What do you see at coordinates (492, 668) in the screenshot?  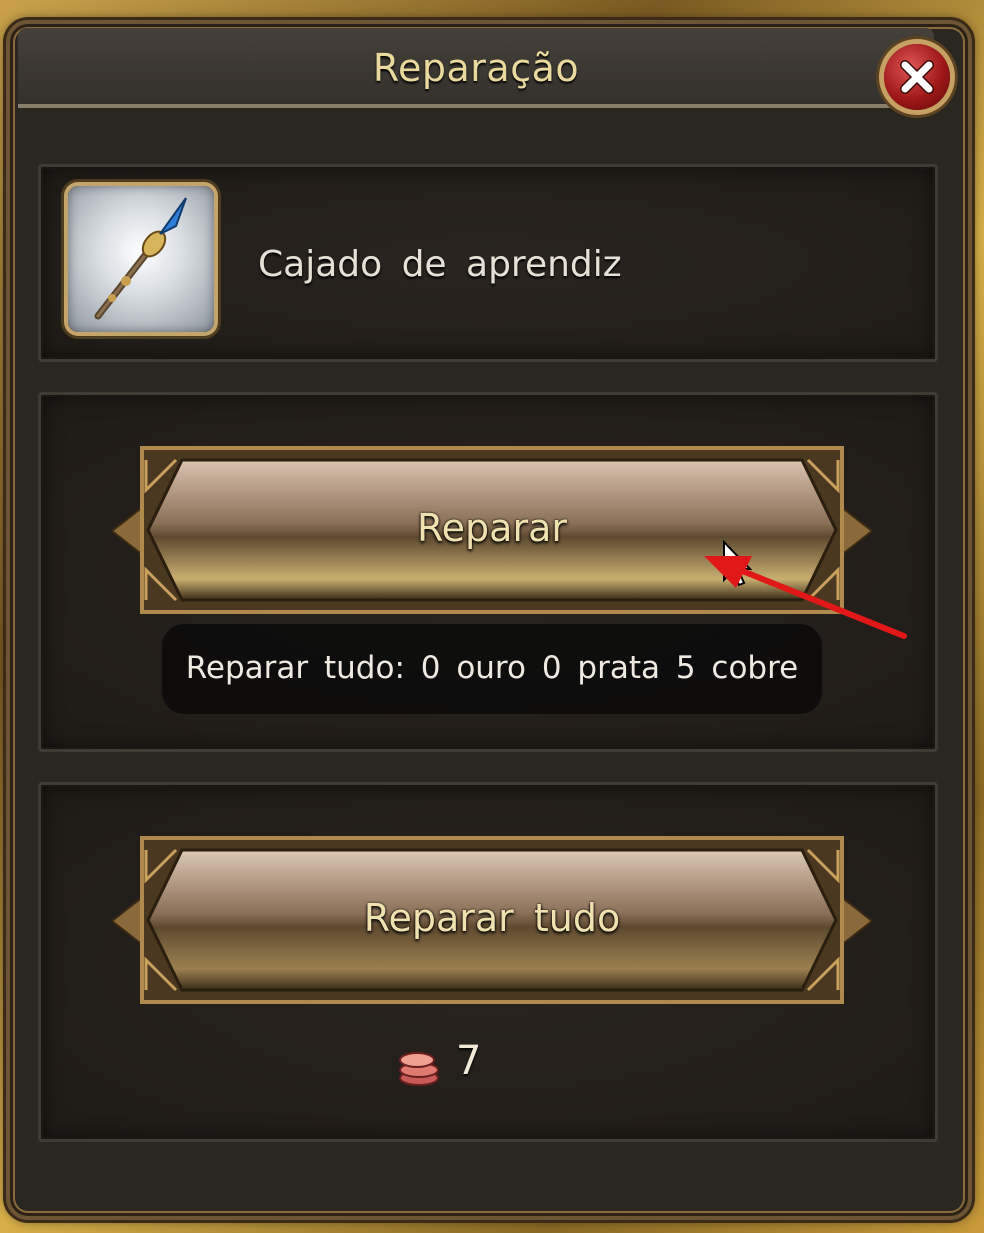 I see `repair-all-cost-text: Reparar tudo: 0 ouro 0 prata 5 cobre` at bounding box center [492, 668].